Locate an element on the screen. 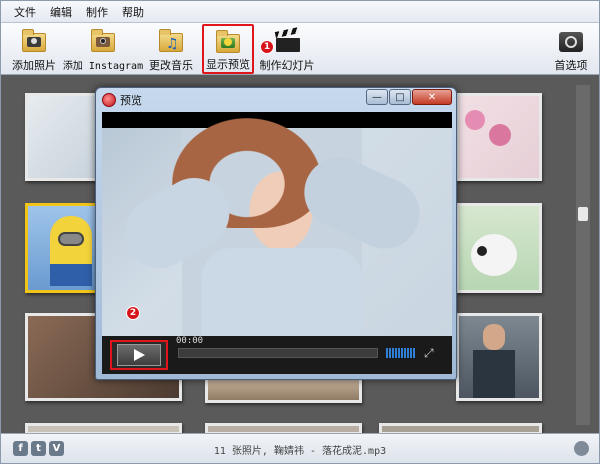  play-button is located at coordinates (139, 355).